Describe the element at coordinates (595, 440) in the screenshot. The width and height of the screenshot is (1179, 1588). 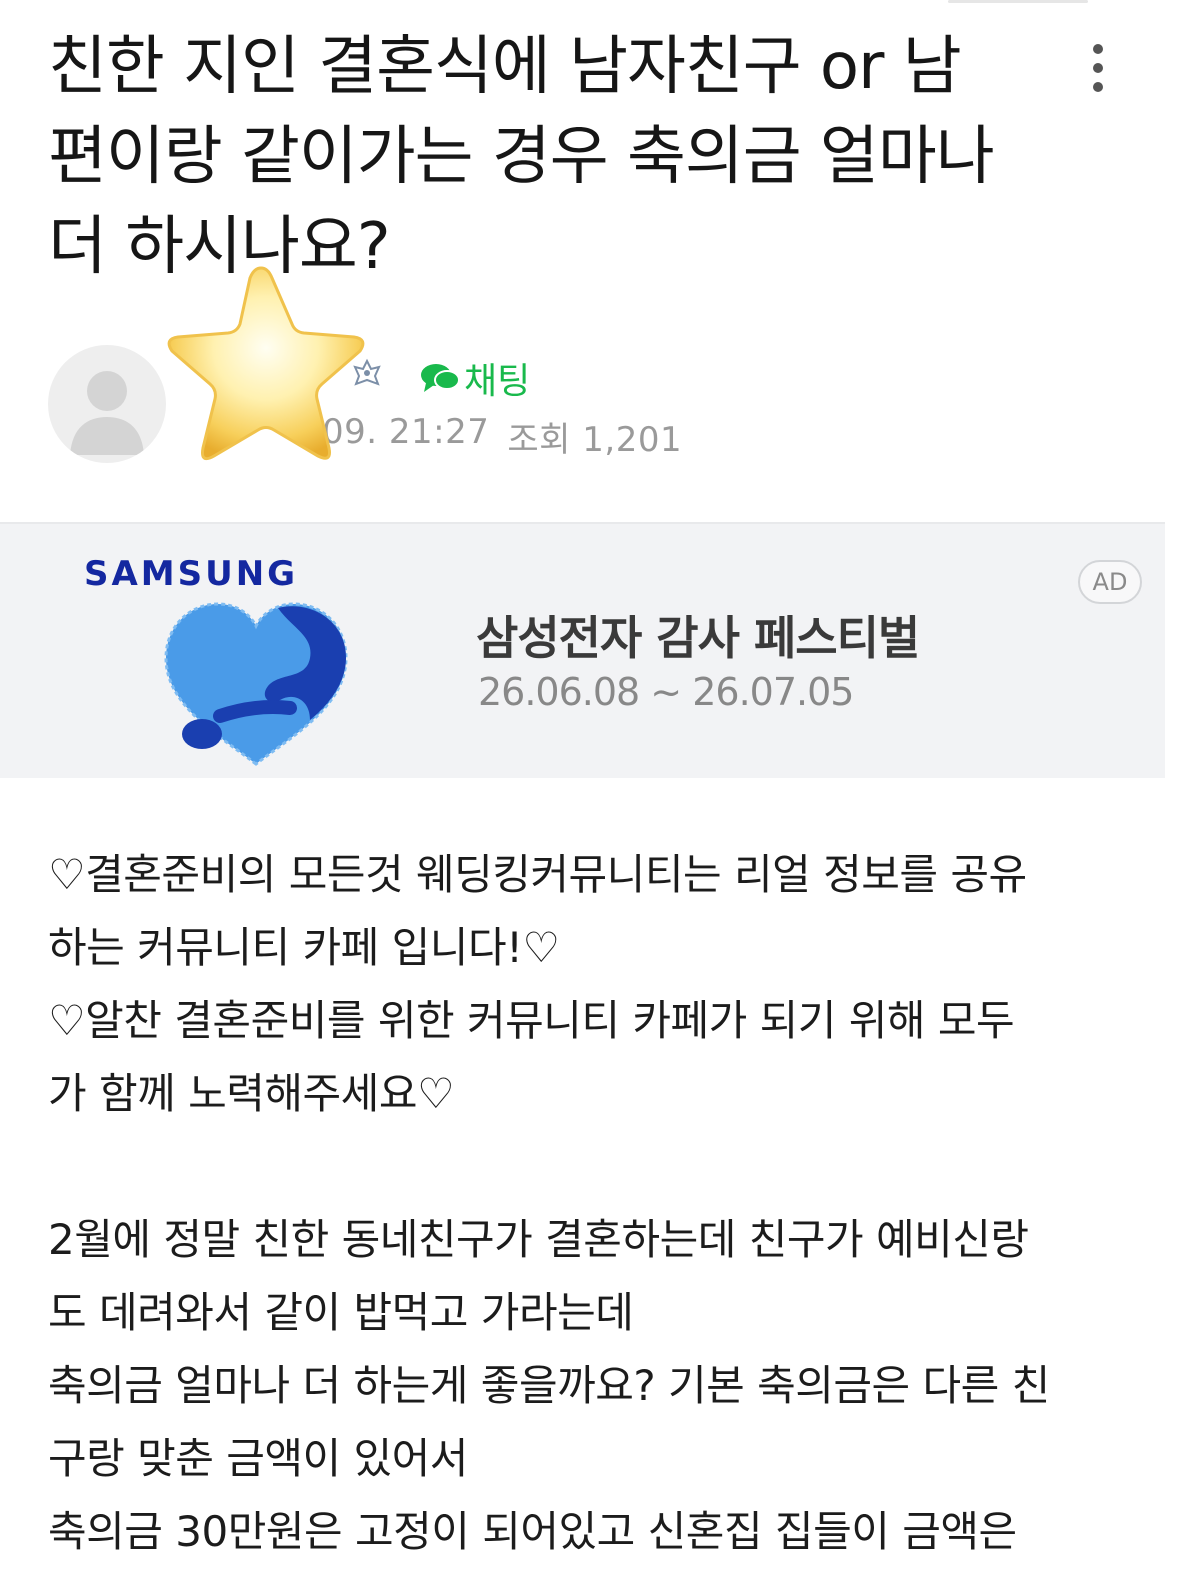
I see `view-count: 조회 1,201` at that location.